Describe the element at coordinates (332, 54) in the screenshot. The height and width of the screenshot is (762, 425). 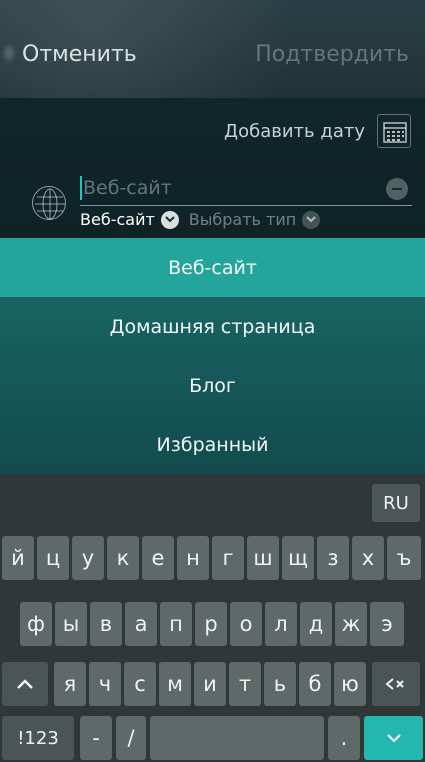
I see `confirm-button: Подтвердить` at that location.